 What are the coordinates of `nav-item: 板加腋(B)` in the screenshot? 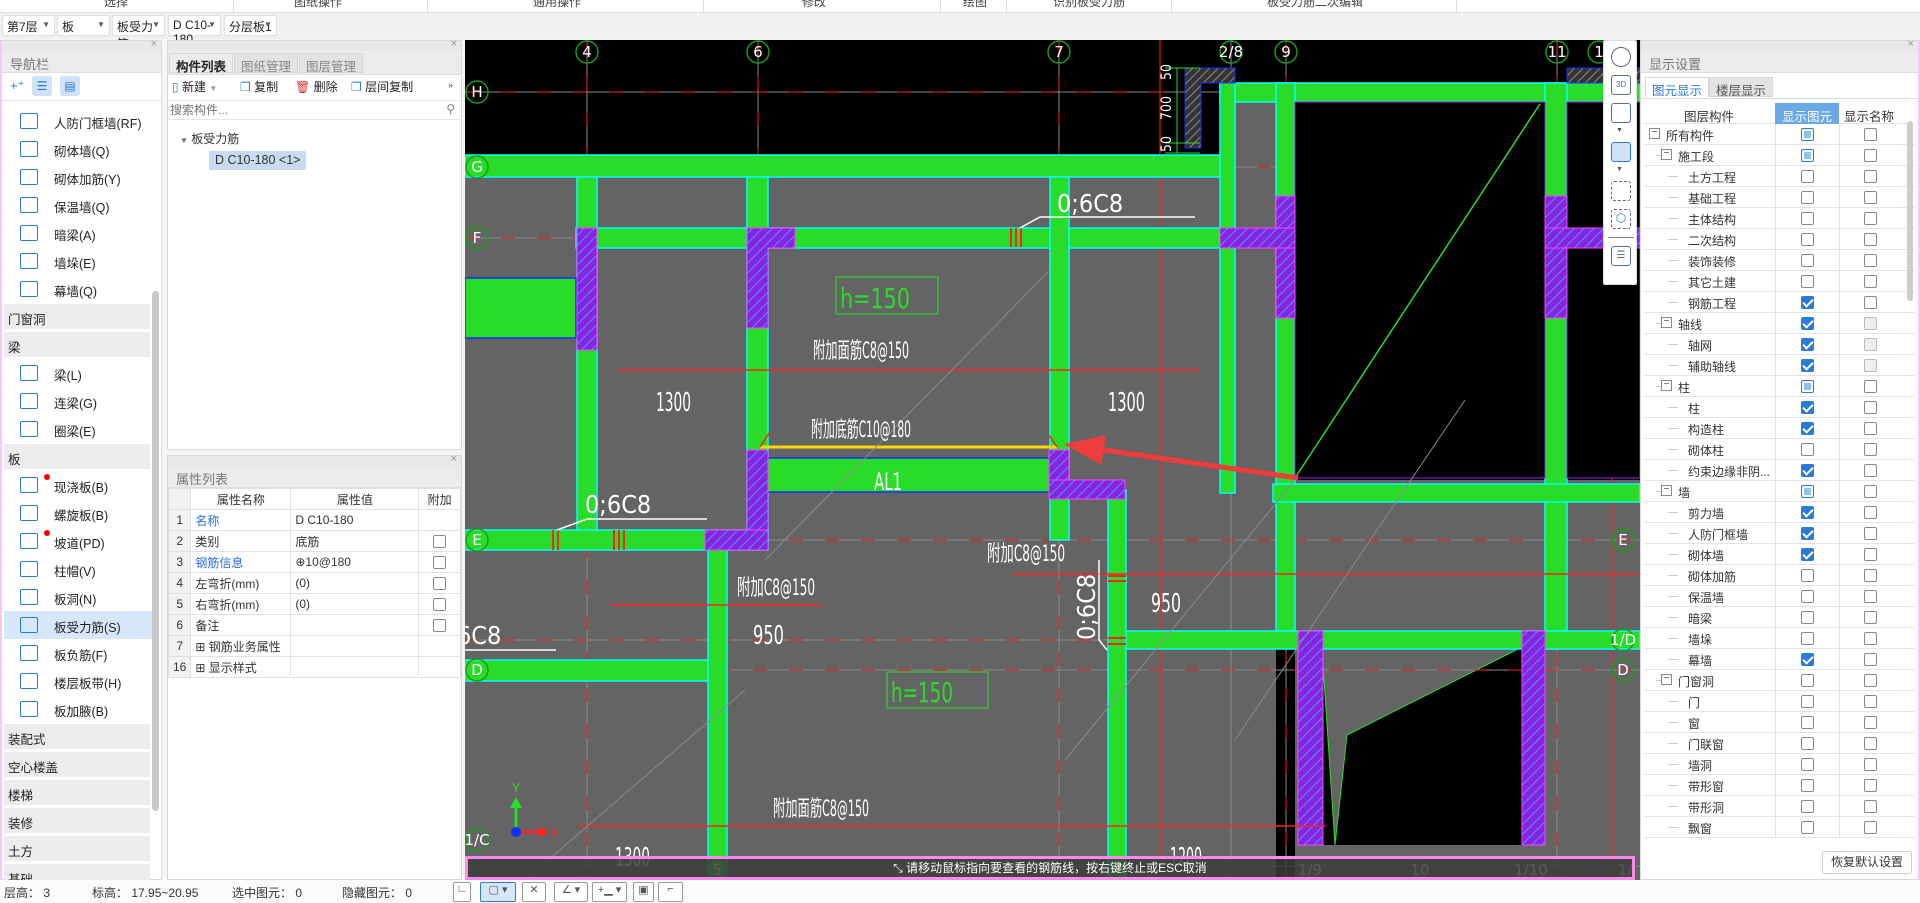 It's located at (79, 709).